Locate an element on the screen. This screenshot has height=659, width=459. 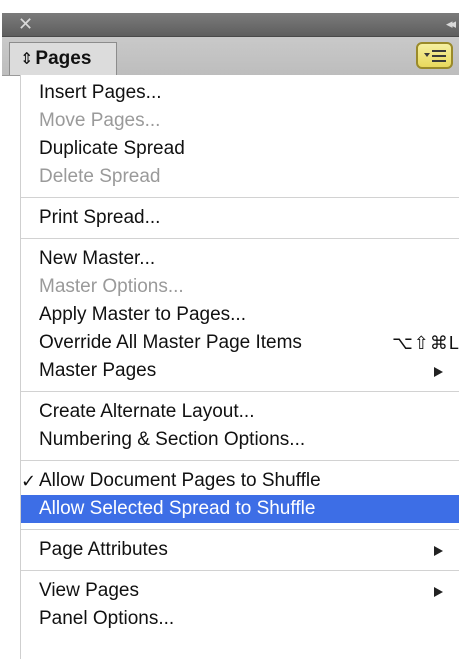
panel-header: ✕ ◂◂ ⇕ Pages is located at coordinates (229, 40).